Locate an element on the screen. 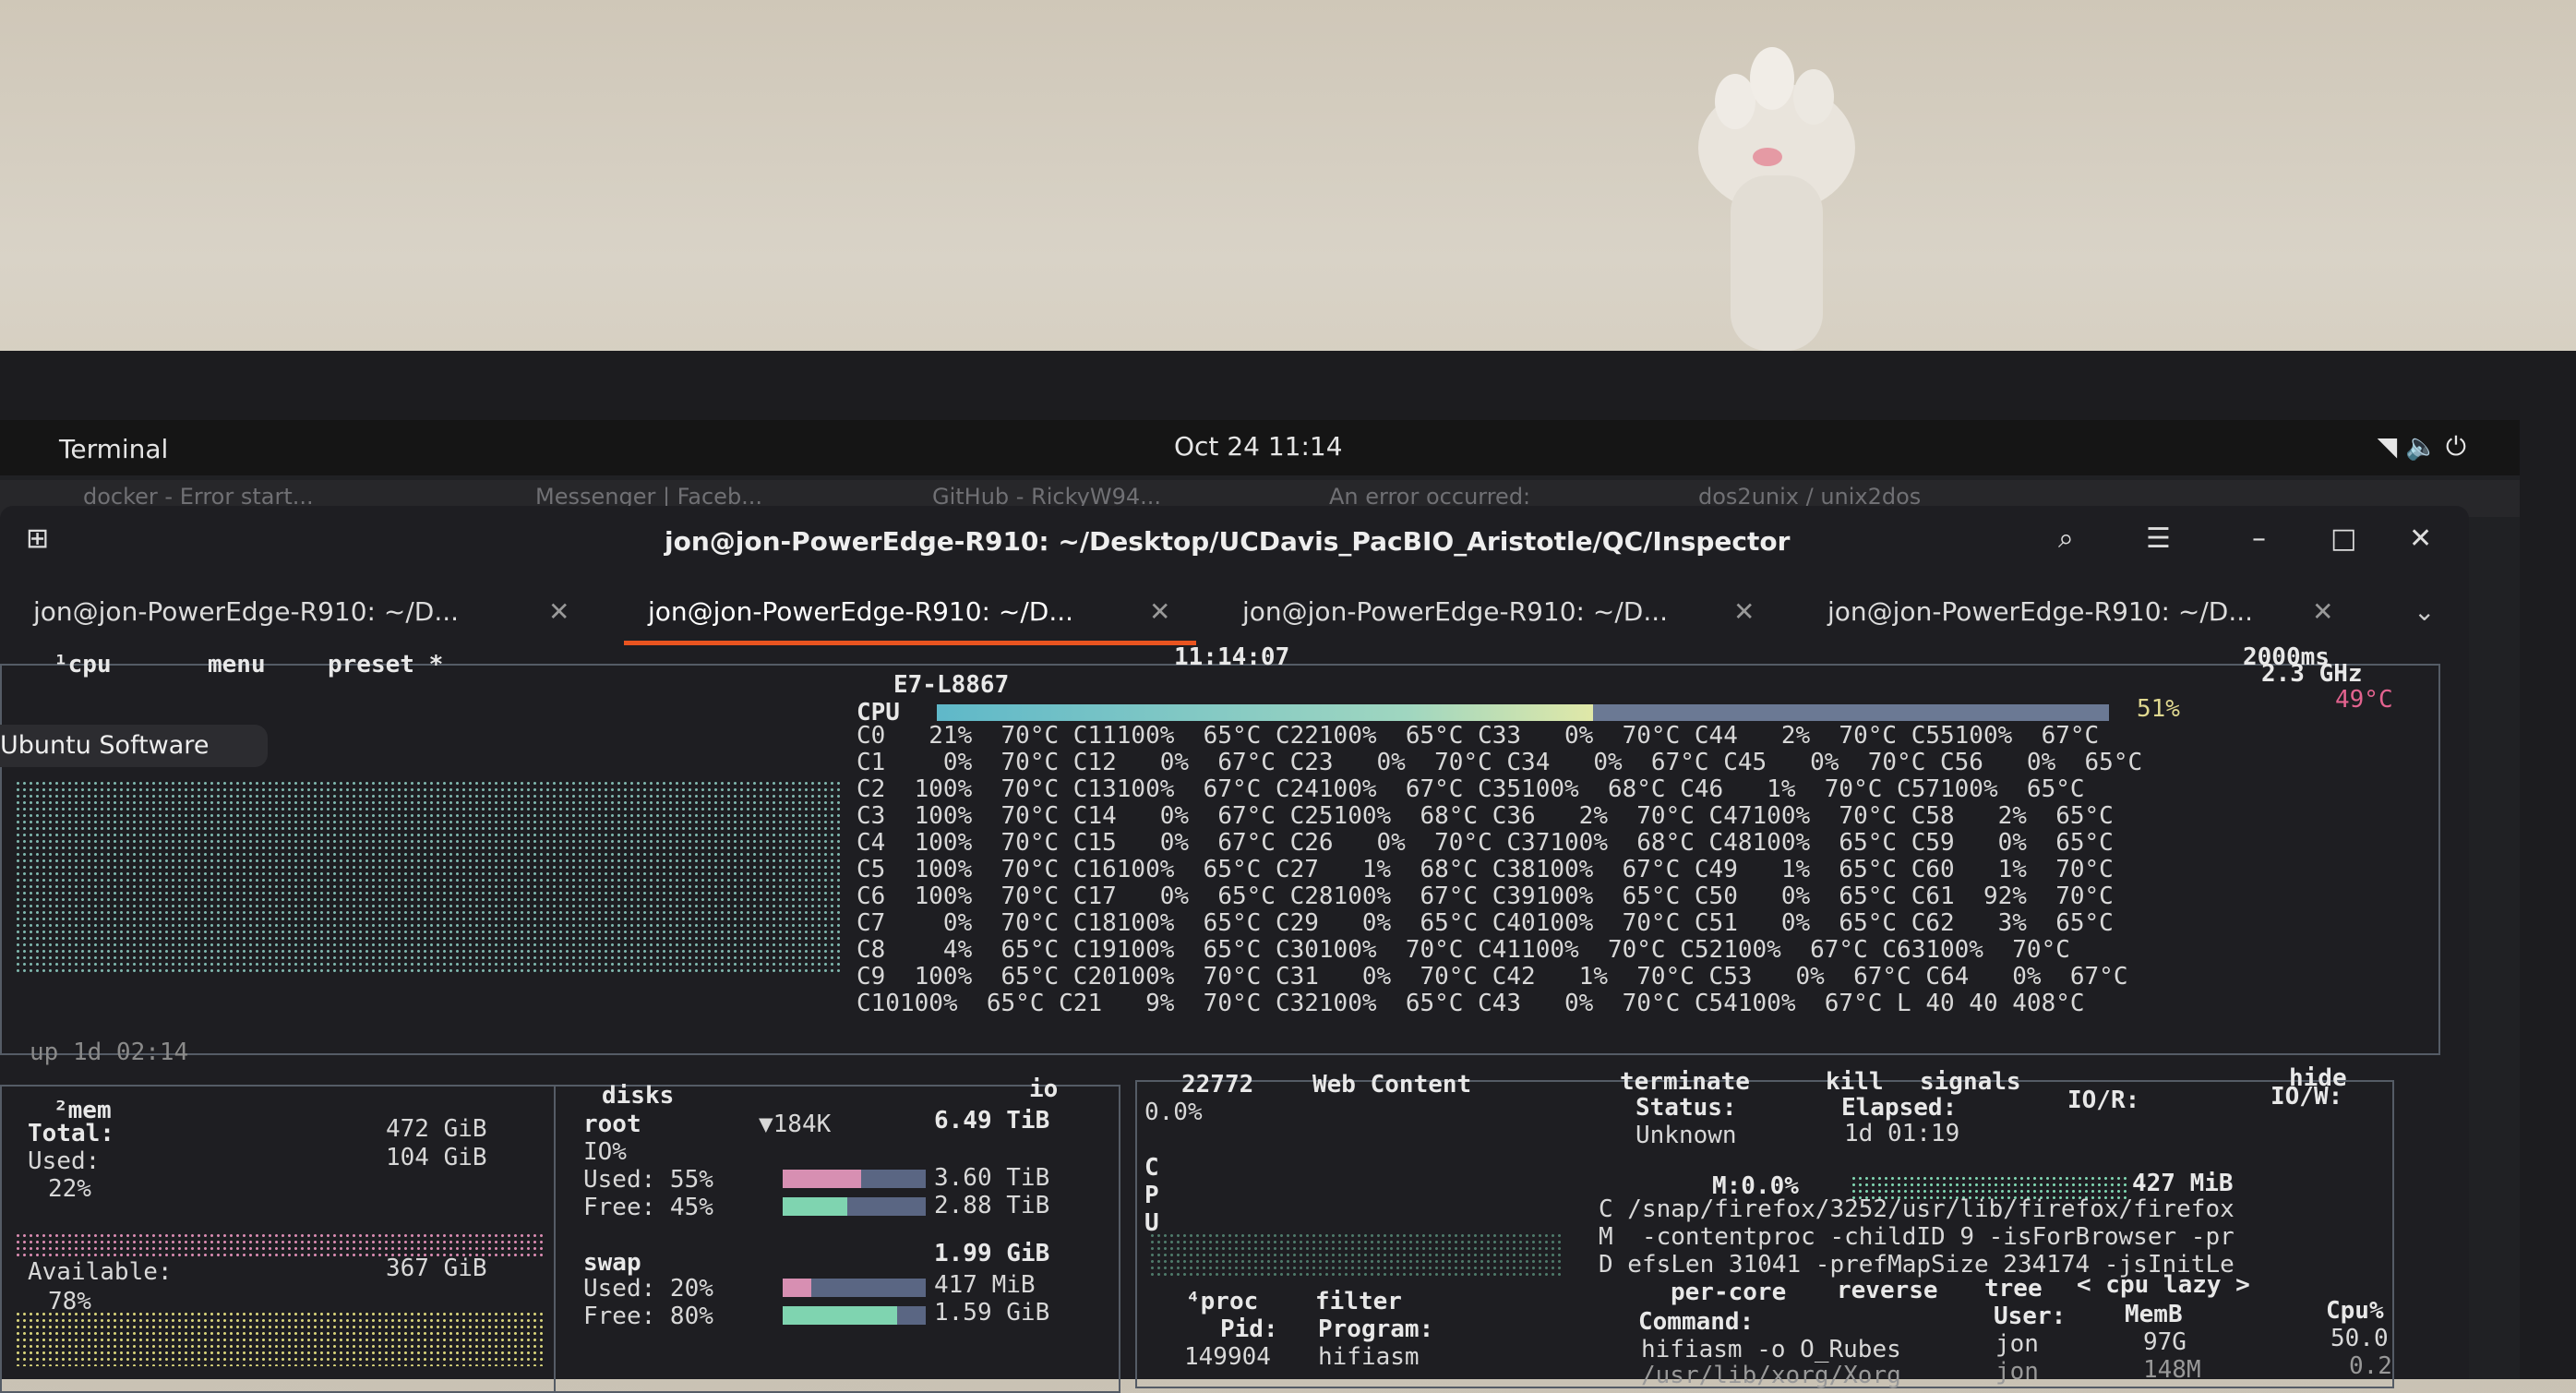 The width and height of the screenshot is (2576, 1393). new-tab-icon: ⊞ is located at coordinates (38, 538).